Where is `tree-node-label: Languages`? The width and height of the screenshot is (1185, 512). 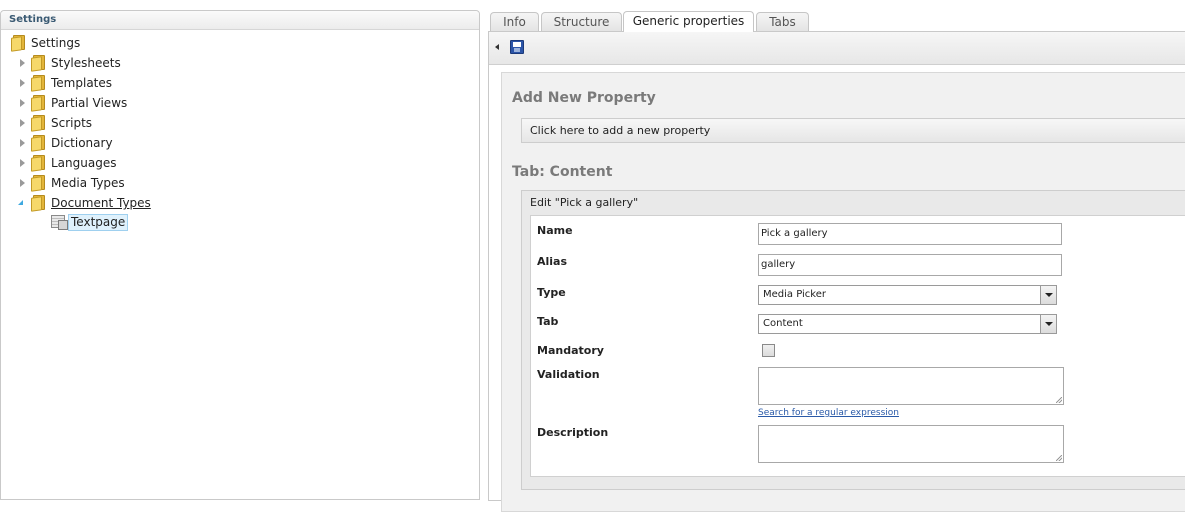 tree-node-label: Languages is located at coordinates (84, 163).